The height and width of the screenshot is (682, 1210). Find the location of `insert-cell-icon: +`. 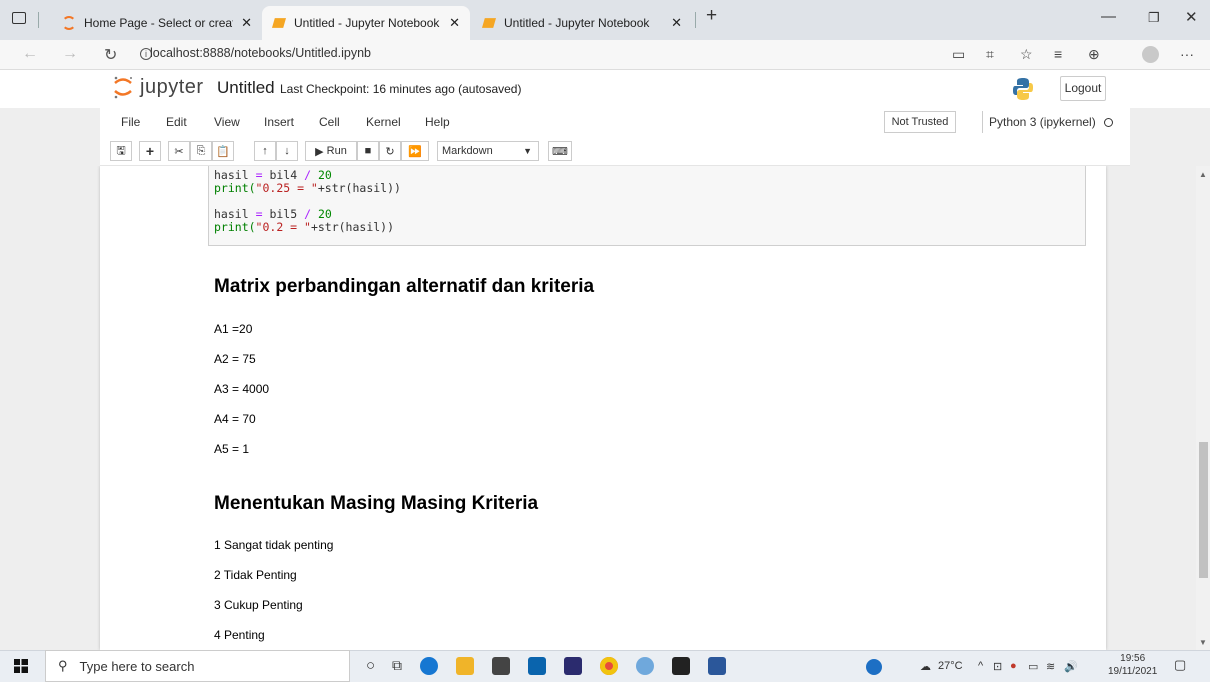

insert-cell-icon: + is located at coordinates (150, 151).